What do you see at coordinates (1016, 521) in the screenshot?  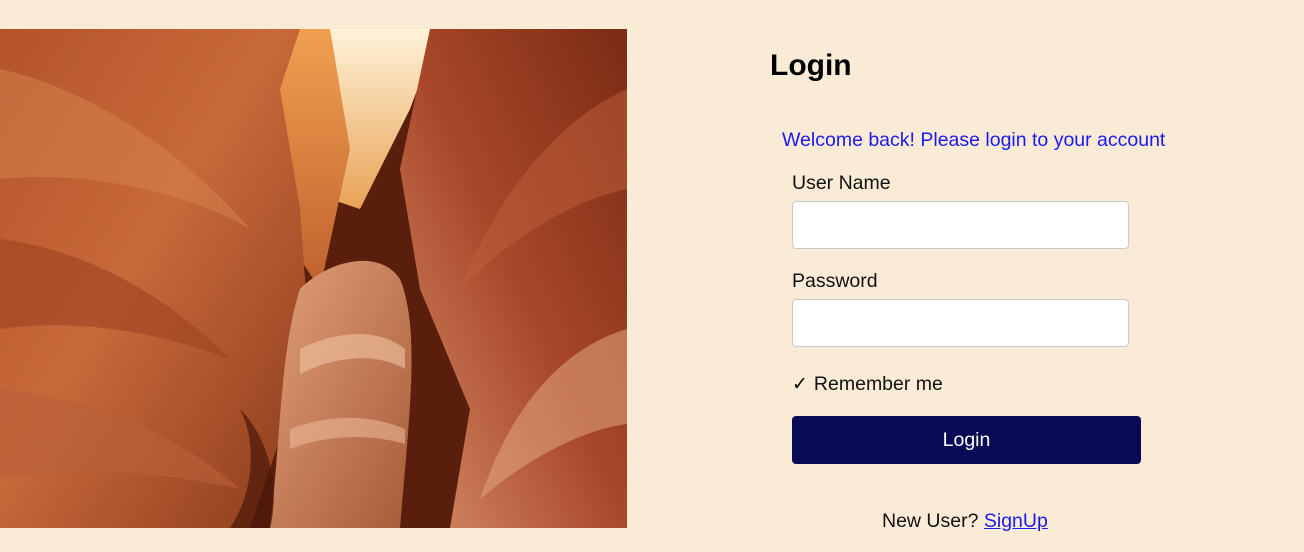 I see `signup-link: SignUp` at bounding box center [1016, 521].